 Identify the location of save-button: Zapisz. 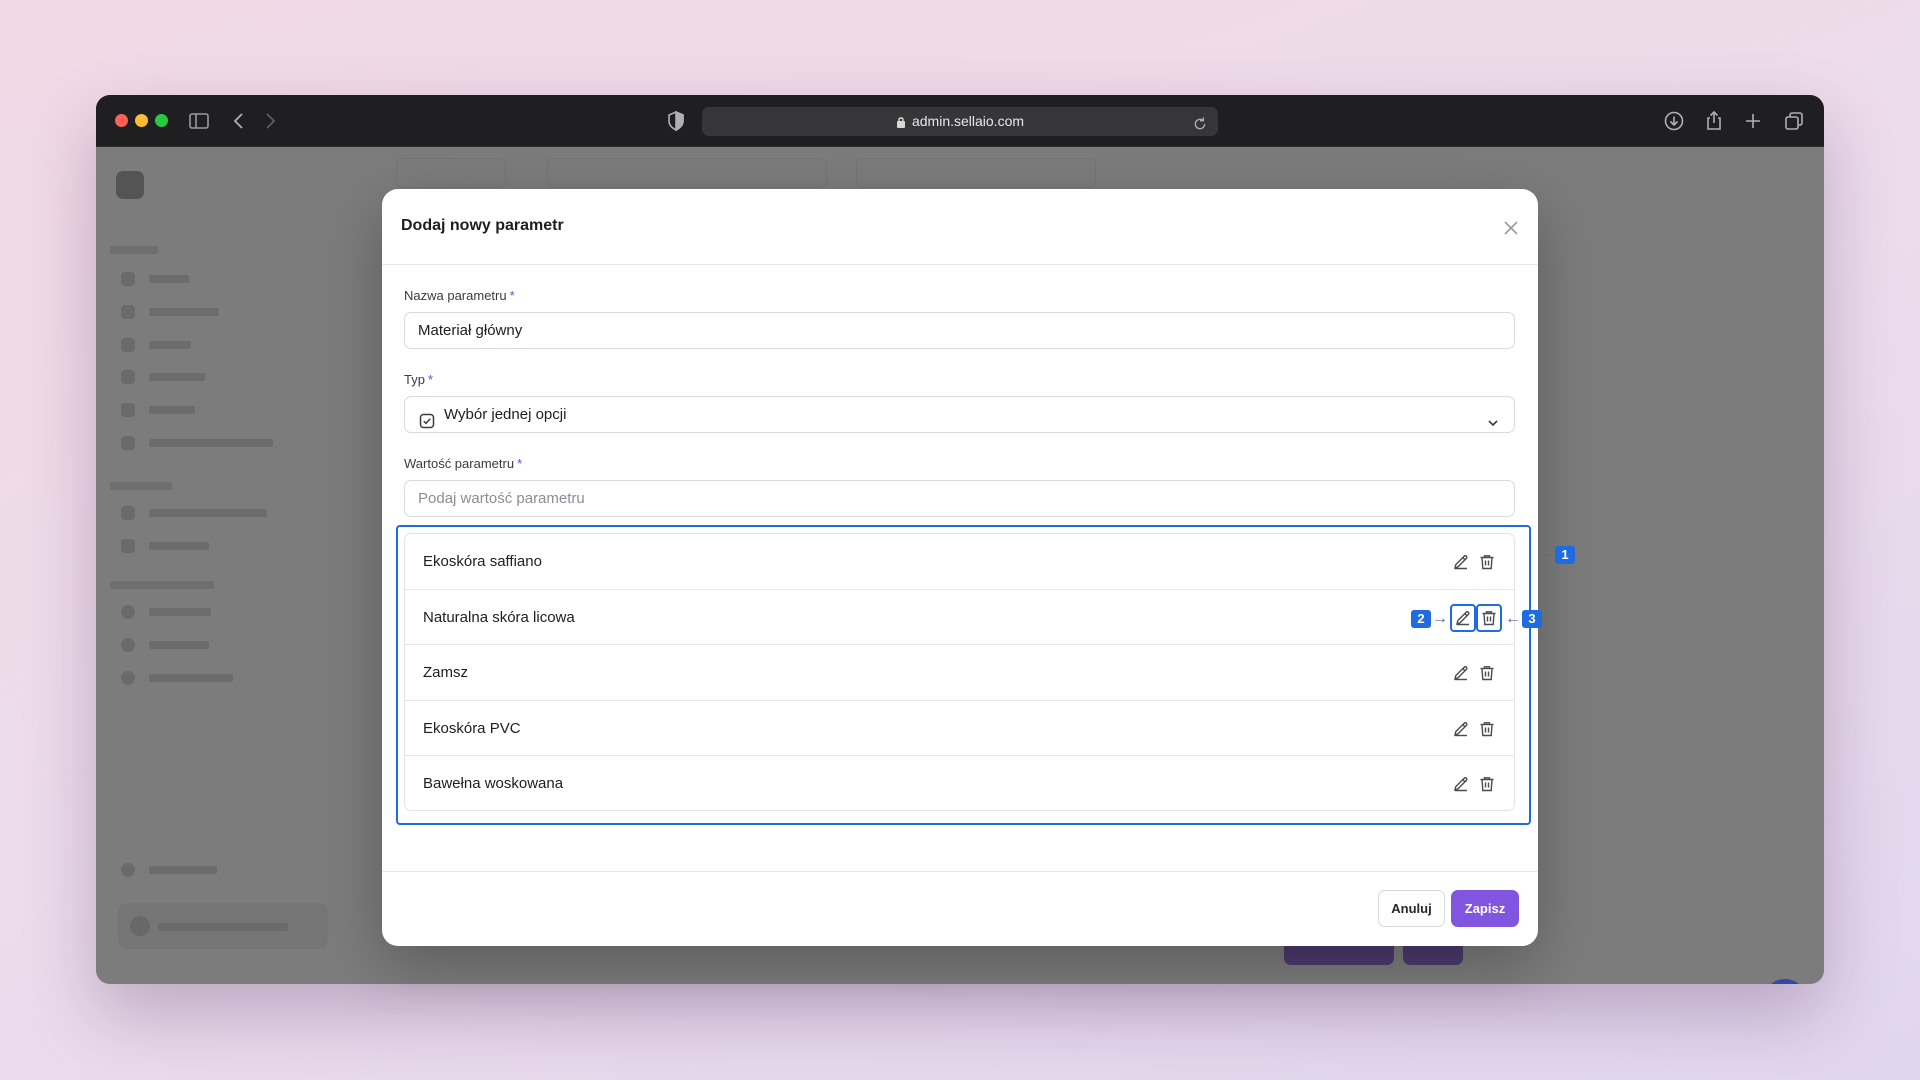
(1485, 908).